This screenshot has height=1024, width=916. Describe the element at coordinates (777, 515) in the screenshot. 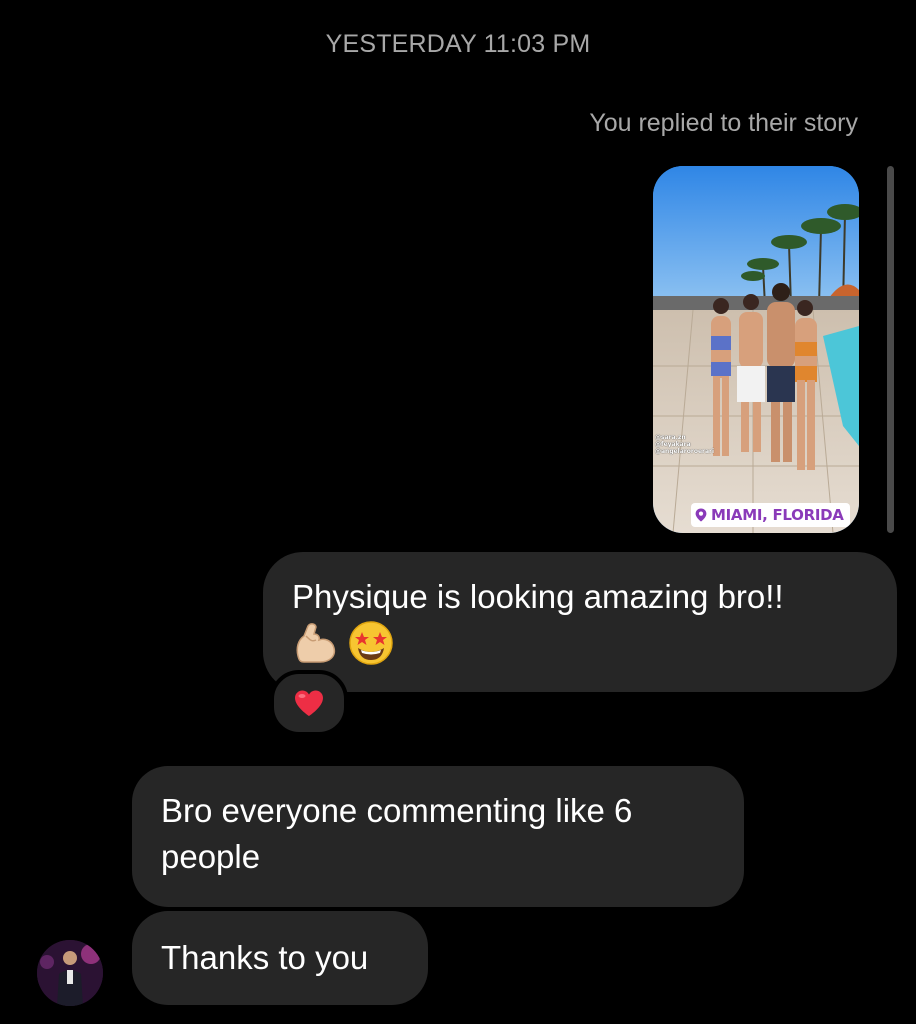

I see `location-label: MIAMI, FLORIDA` at that location.